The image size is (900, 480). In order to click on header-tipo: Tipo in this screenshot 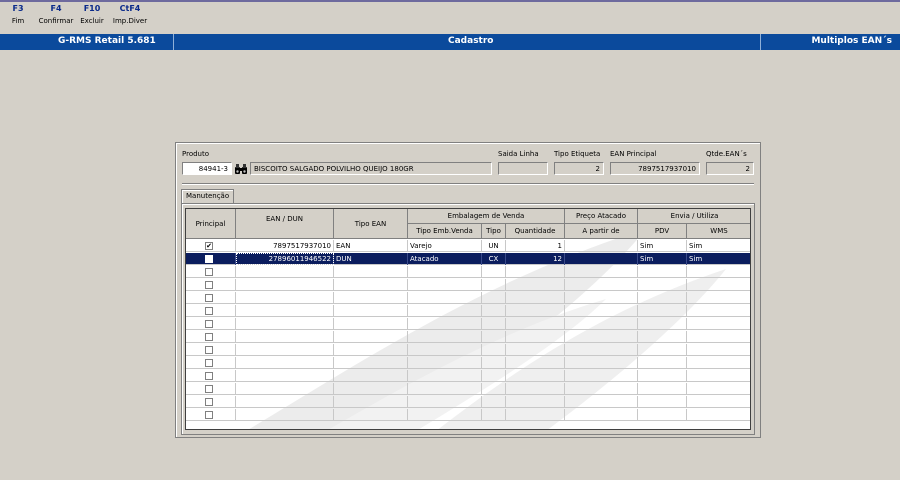, I will do `click(494, 231)`.